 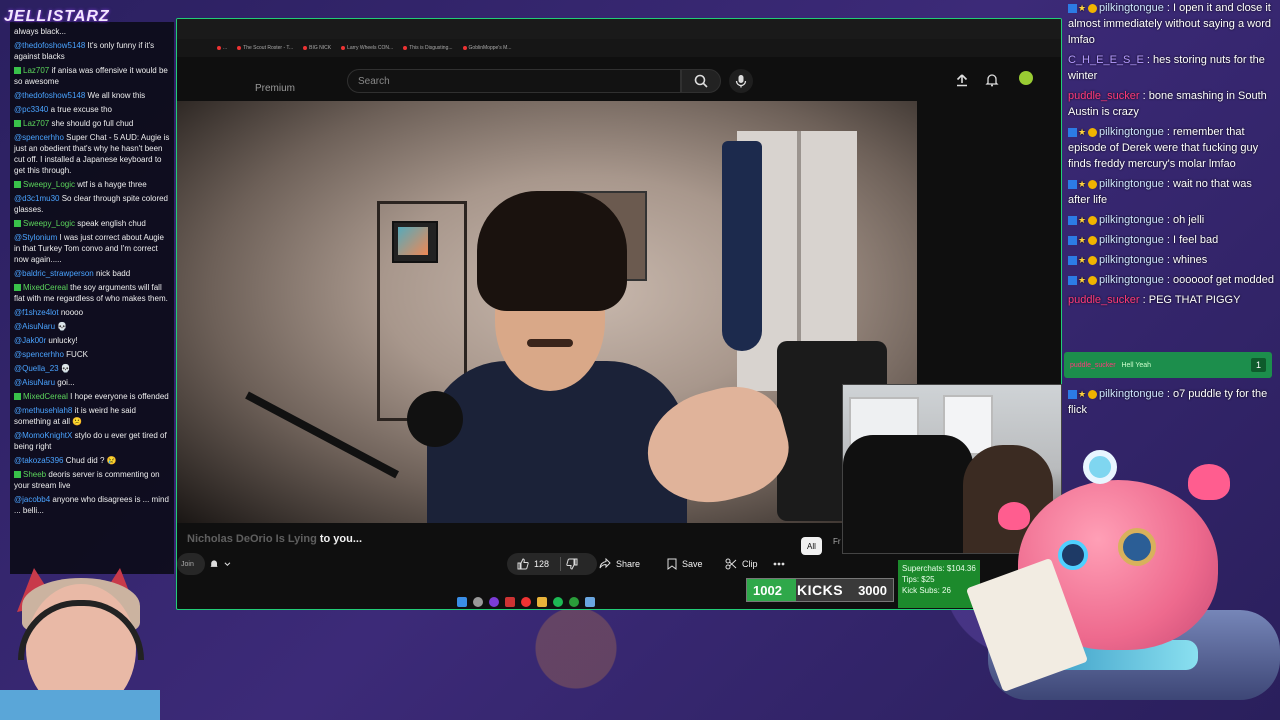 What do you see at coordinates (91, 460) in the screenshot?
I see `left-chat-text: Chud did ? 😢` at bounding box center [91, 460].